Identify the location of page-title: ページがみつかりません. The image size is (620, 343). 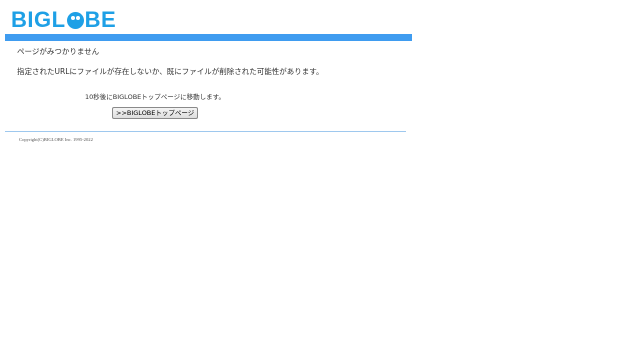
(58, 51).